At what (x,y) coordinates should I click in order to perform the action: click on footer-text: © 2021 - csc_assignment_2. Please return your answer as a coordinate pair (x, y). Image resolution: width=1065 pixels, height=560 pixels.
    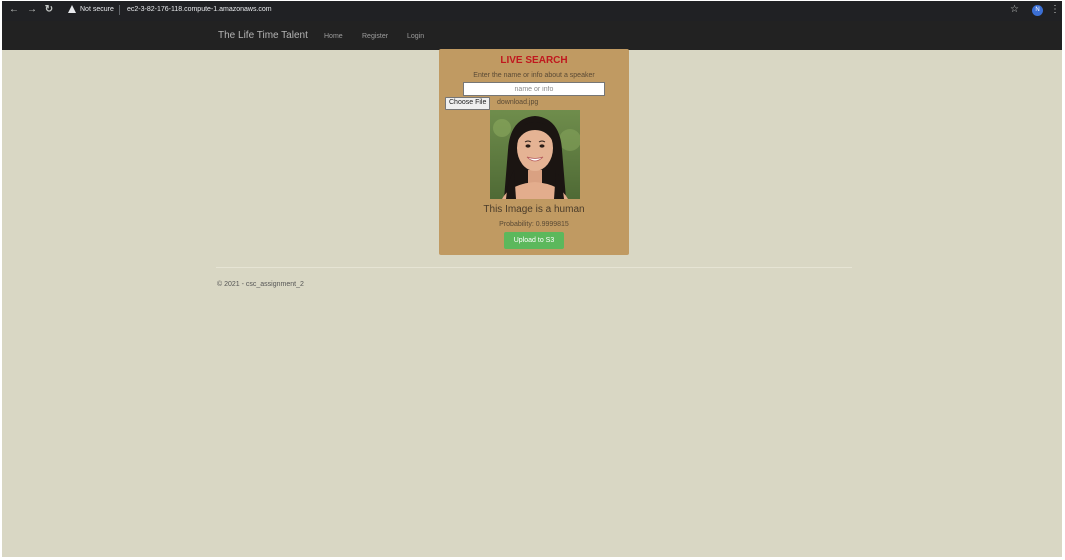
    Looking at the image, I should click on (260, 284).